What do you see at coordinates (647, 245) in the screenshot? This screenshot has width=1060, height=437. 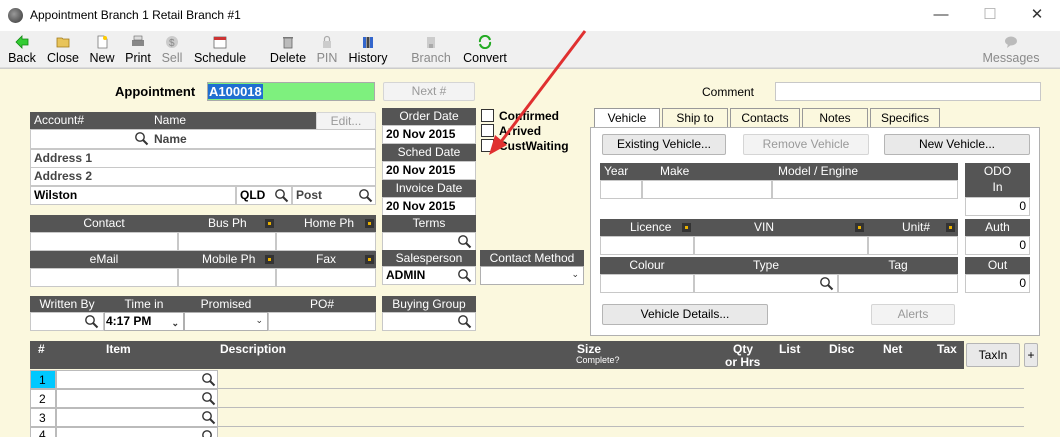 I see `licence-input` at bounding box center [647, 245].